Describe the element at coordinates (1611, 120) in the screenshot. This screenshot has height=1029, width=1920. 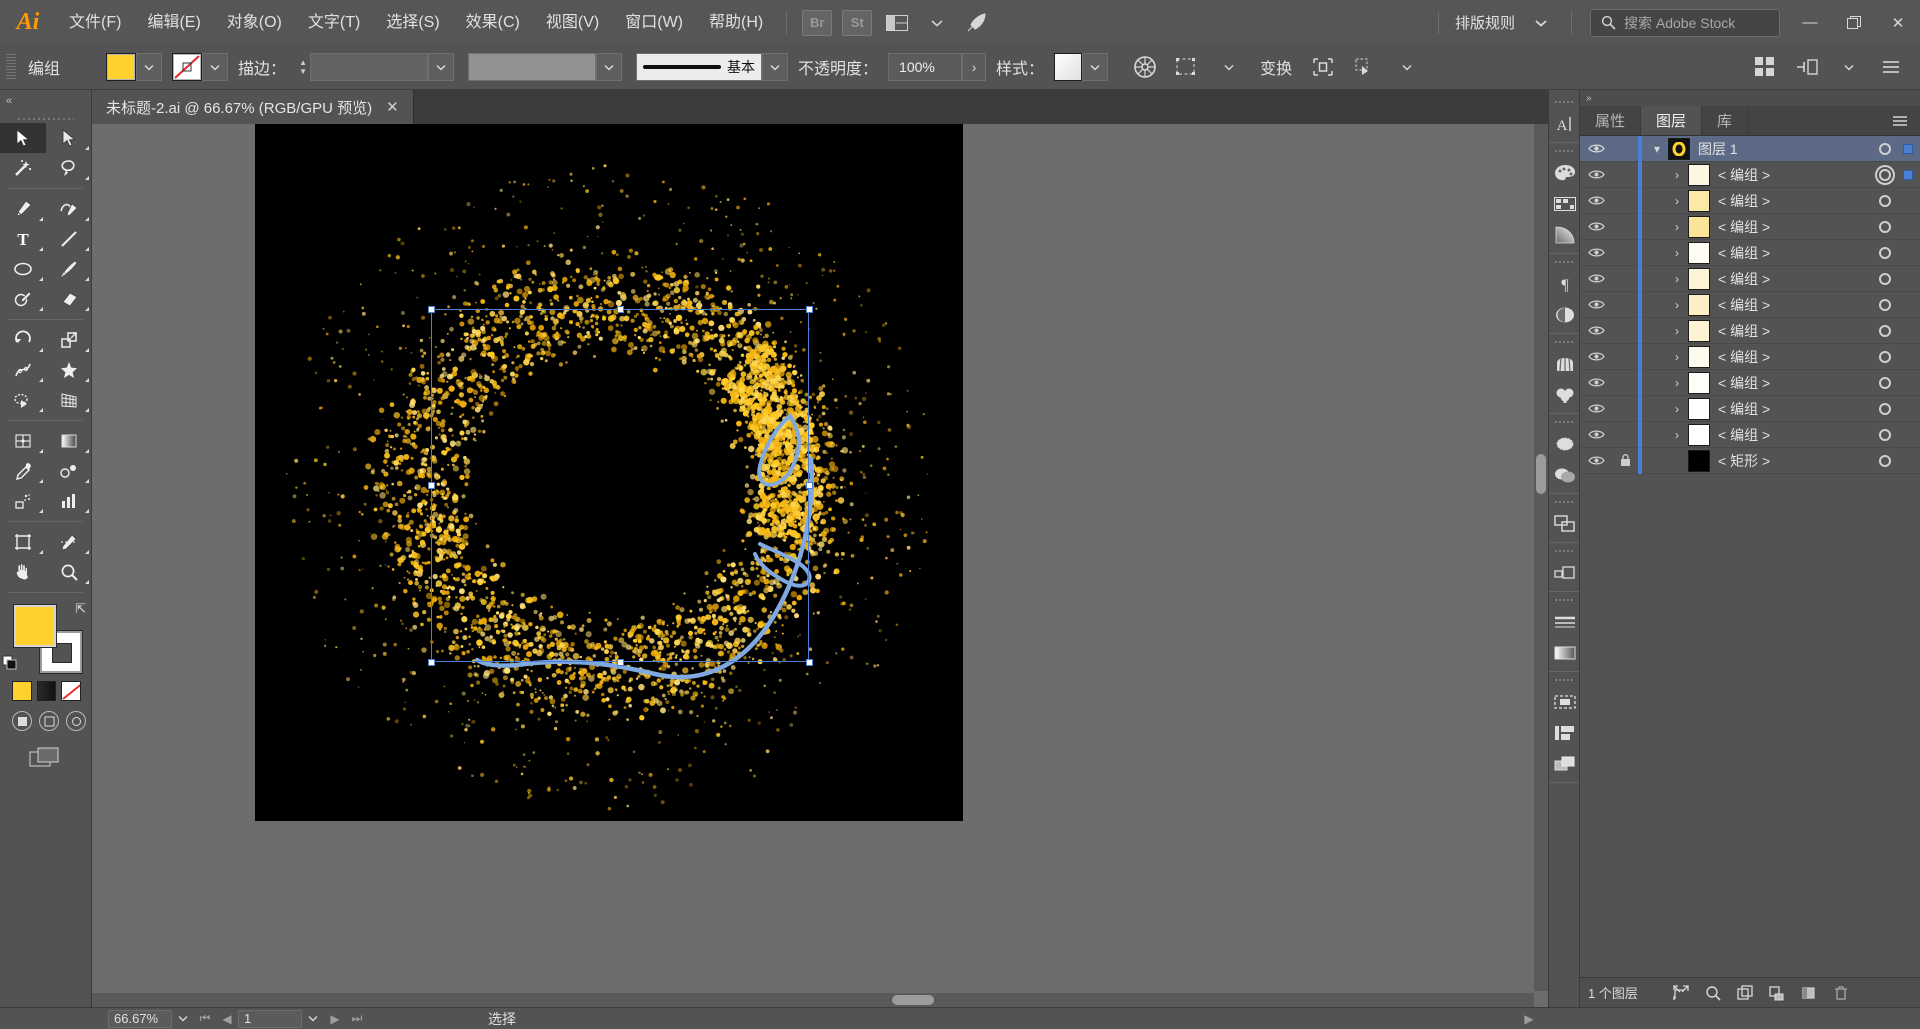
I see `tab-properties: 属性` at that location.